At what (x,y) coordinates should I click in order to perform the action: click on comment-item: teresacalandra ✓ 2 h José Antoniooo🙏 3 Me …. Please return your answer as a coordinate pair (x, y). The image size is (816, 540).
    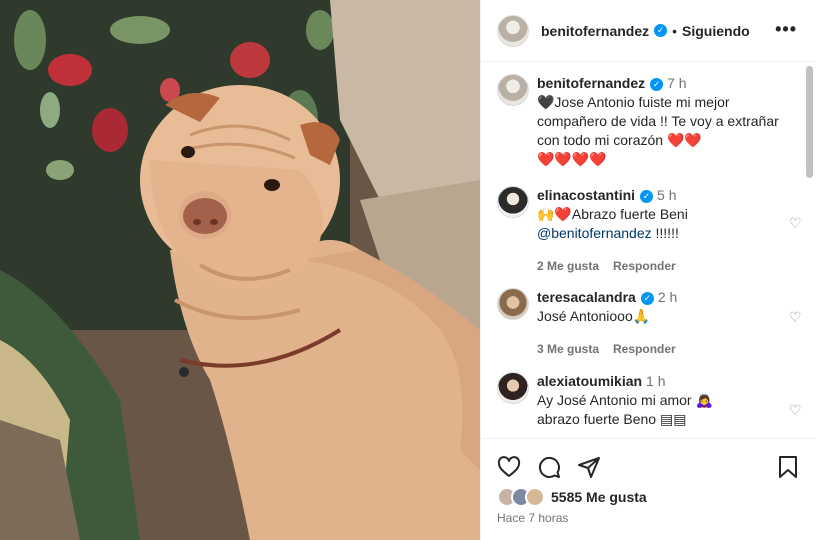
    Looking at the image, I should click on (641, 323).